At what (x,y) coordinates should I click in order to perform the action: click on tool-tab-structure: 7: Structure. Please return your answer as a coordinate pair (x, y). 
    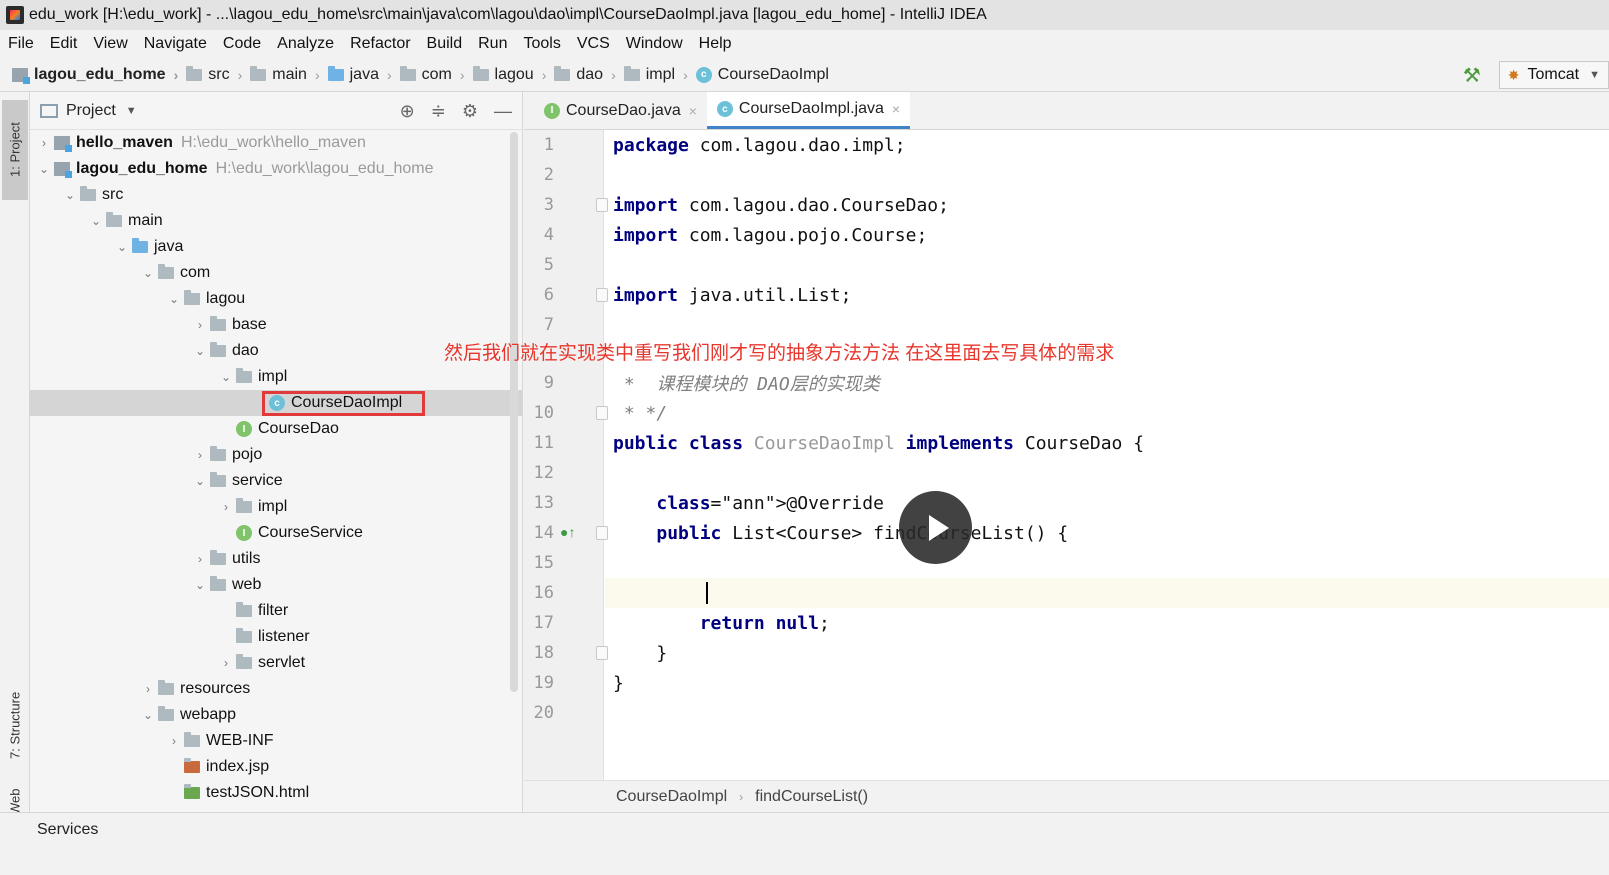
    Looking at the image, I should click on (15, 725).